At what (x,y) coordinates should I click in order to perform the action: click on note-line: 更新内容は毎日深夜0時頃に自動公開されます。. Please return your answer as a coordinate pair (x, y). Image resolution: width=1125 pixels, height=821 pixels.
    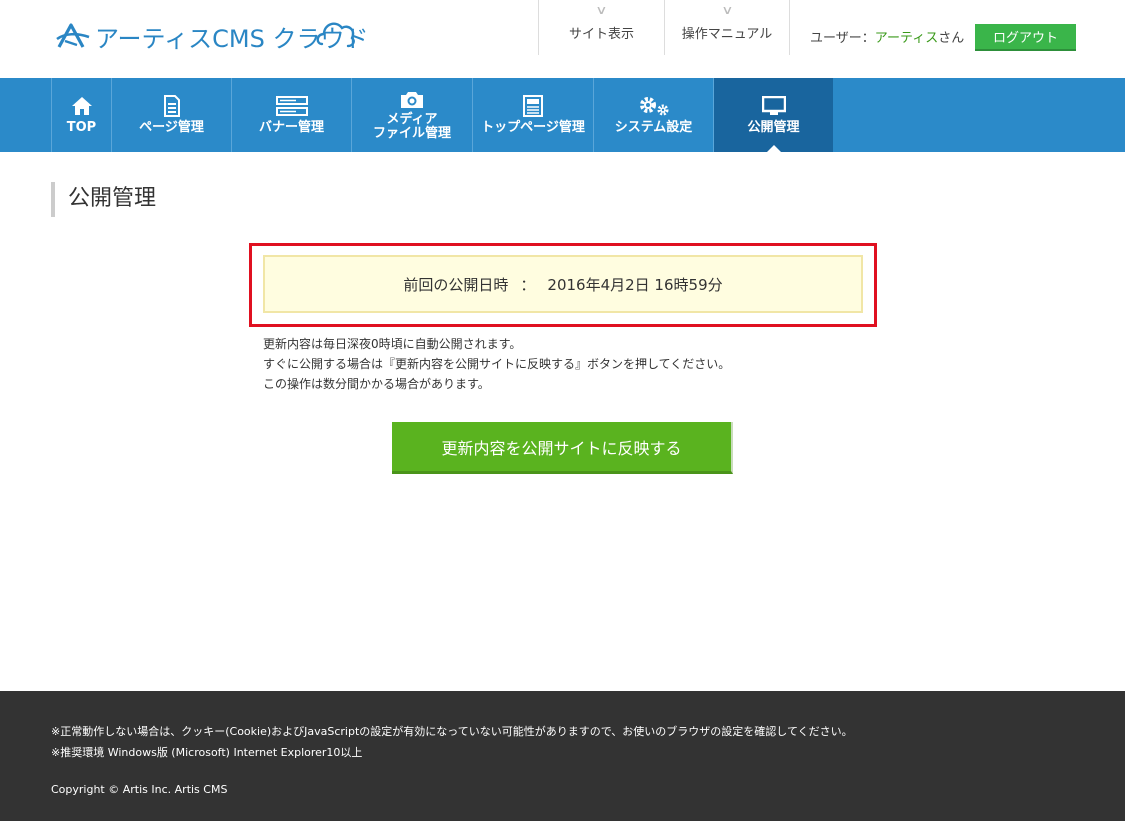
    Looking at the image, I should click on (392, 344).